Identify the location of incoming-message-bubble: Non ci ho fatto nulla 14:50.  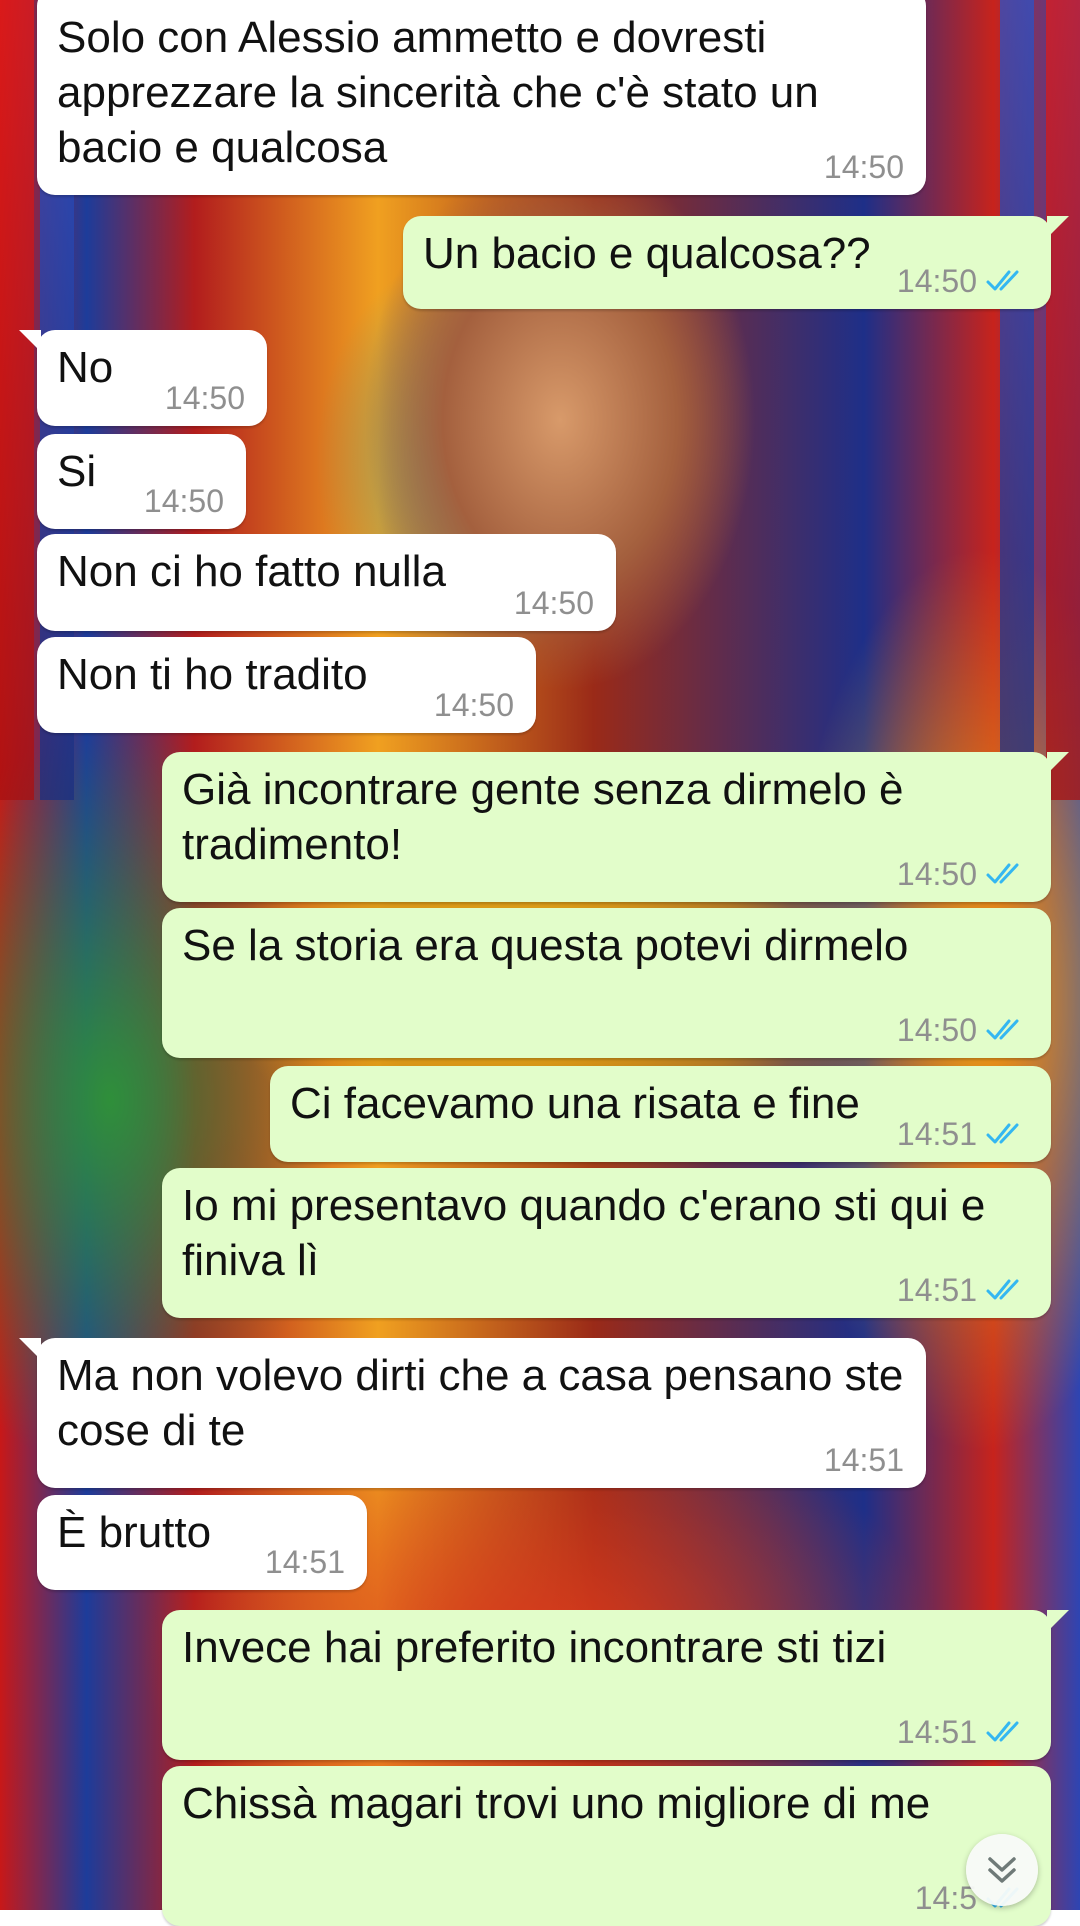
(326, 582).